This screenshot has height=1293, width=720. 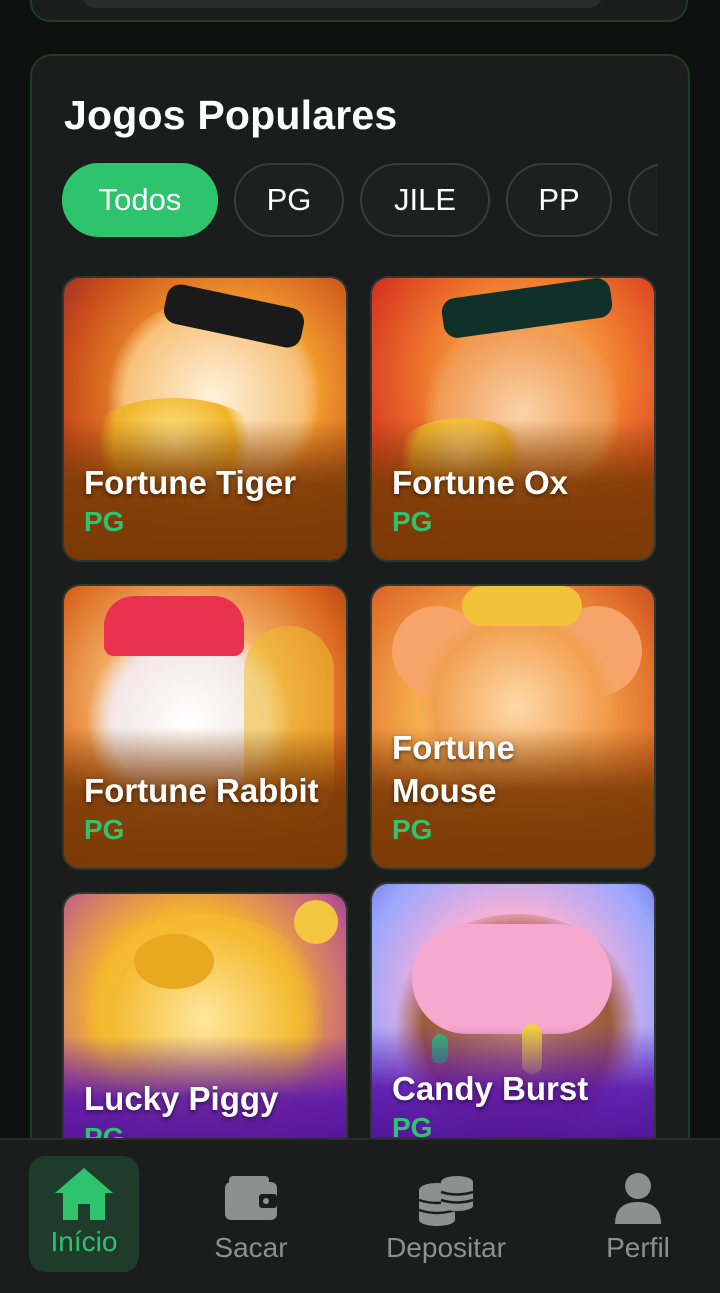 I want to click on game-title: Candy Burst, so click(x=490, y=1088).